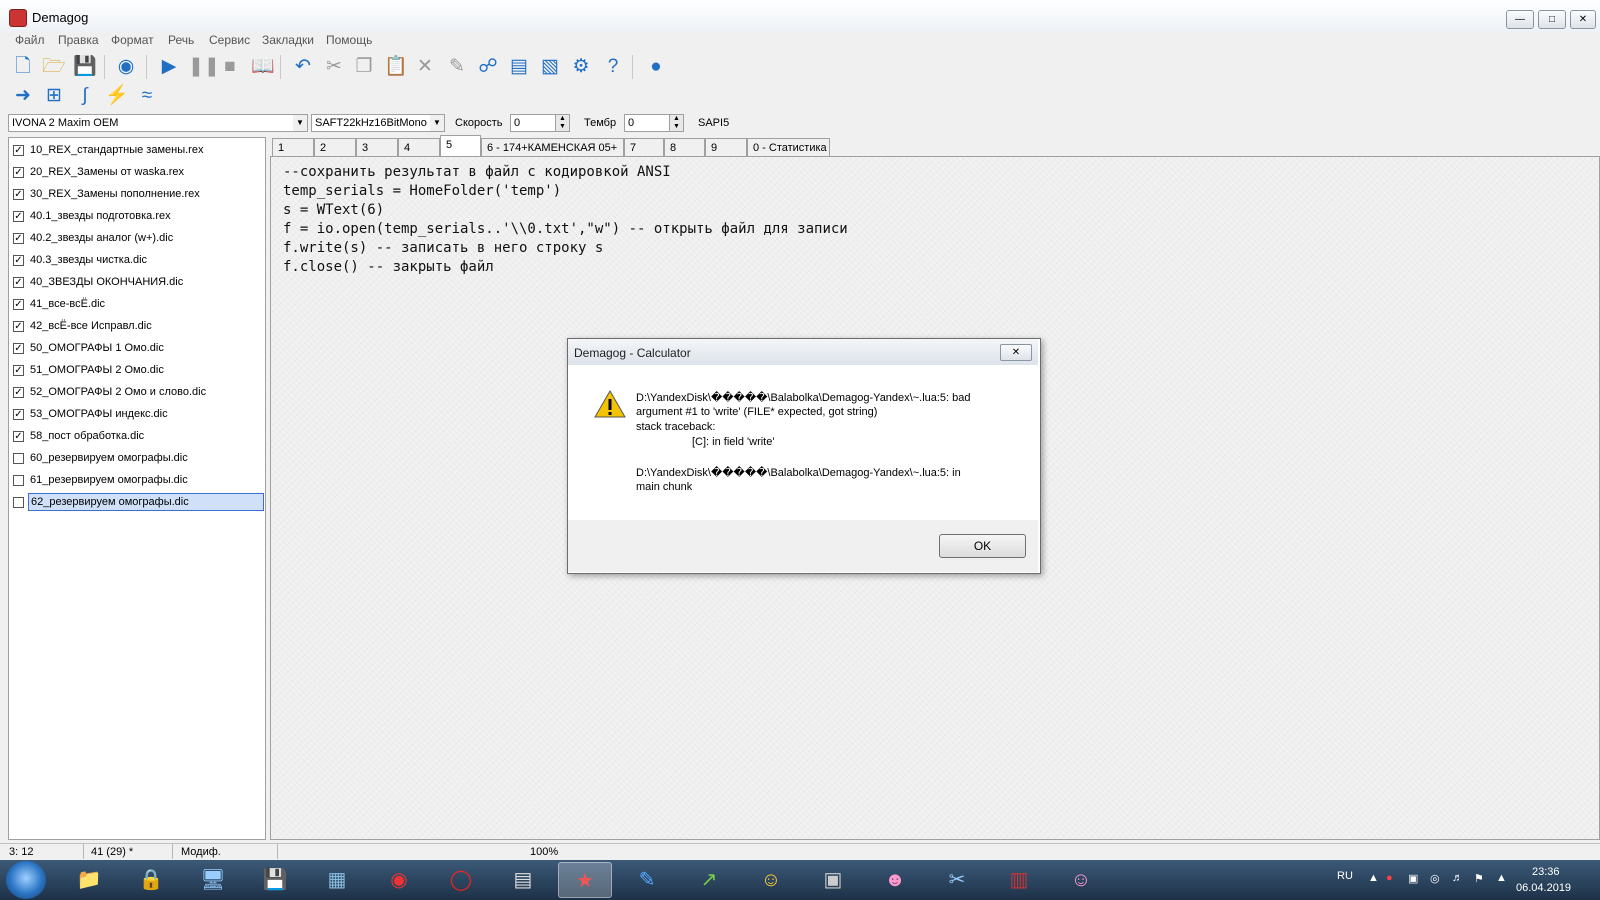  Describe the element at coordinates (26, 880) in the screenshot. I see `start-button` at that location.